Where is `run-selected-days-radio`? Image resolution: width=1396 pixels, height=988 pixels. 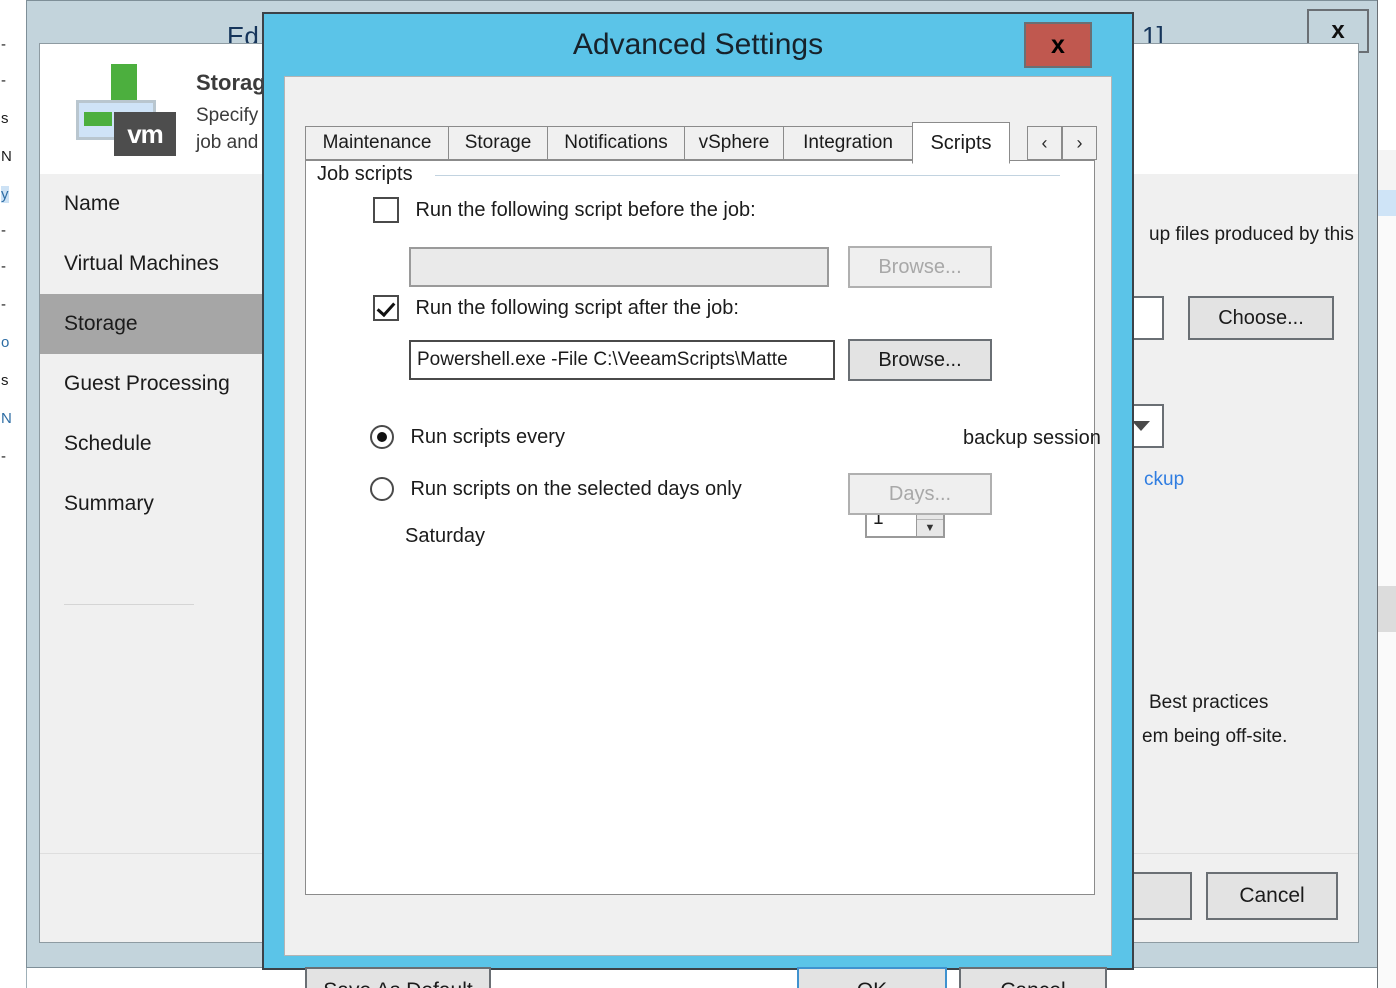 run-selected-days-radio is located at coordinates (382, 489).